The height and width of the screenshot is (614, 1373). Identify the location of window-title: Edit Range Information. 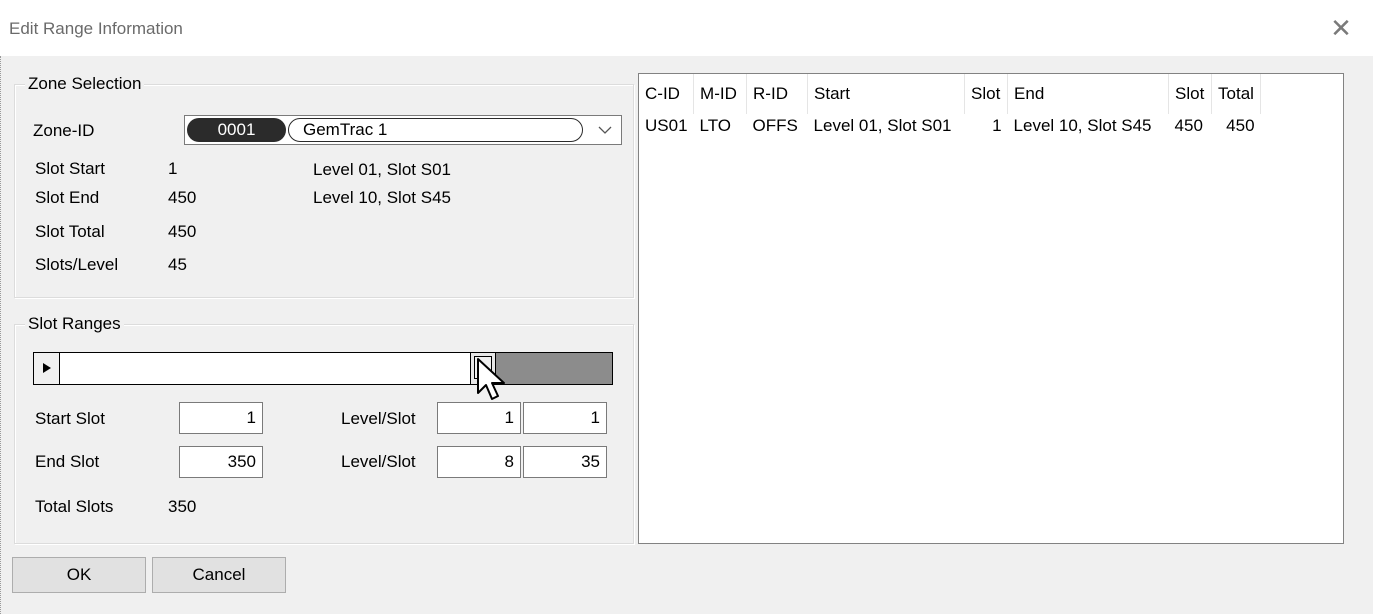
(96, 28).